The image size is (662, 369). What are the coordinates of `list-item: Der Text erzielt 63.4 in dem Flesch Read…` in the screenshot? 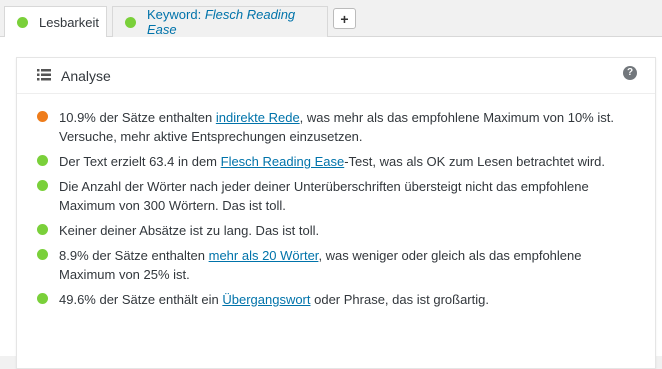 It's located at (336, 161).